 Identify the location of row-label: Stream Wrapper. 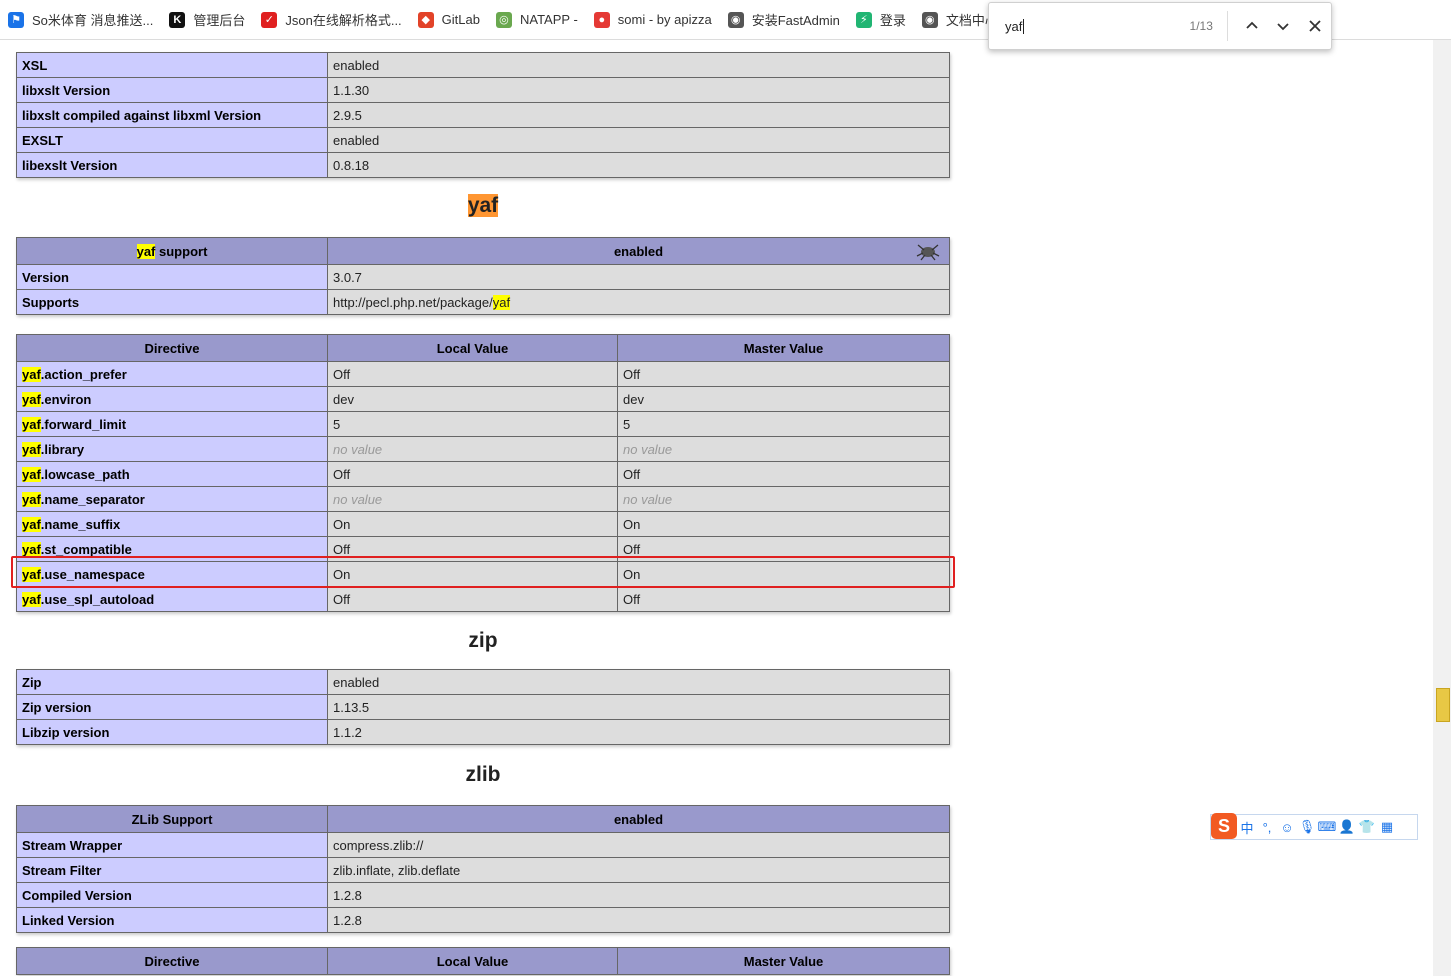
(172, 845).